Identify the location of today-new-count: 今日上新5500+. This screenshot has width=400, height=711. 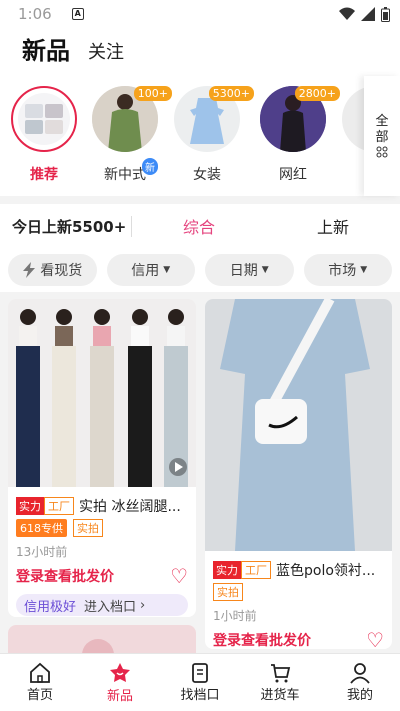
(66, 226).